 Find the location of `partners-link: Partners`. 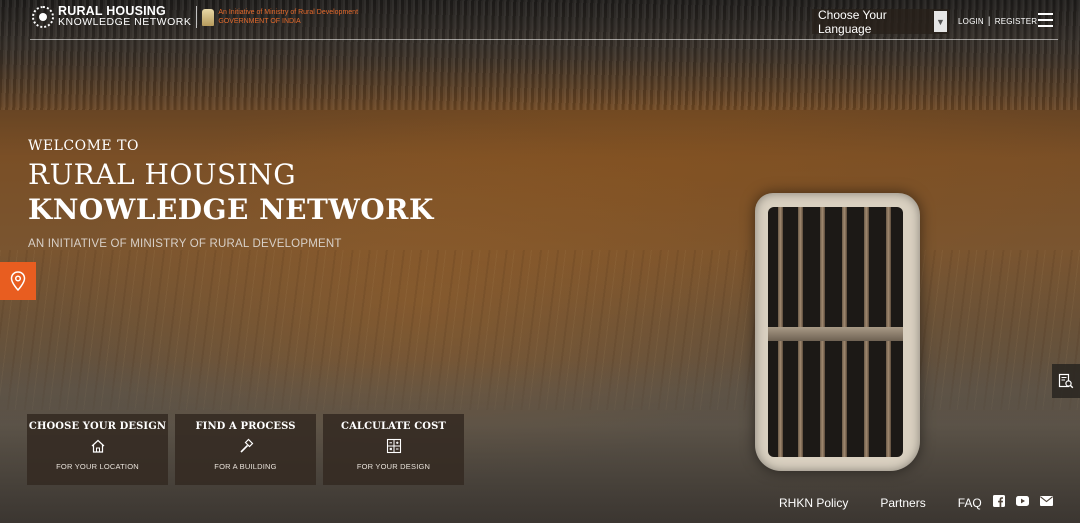

partners-link: Partners is located at coordinates (902, 503).